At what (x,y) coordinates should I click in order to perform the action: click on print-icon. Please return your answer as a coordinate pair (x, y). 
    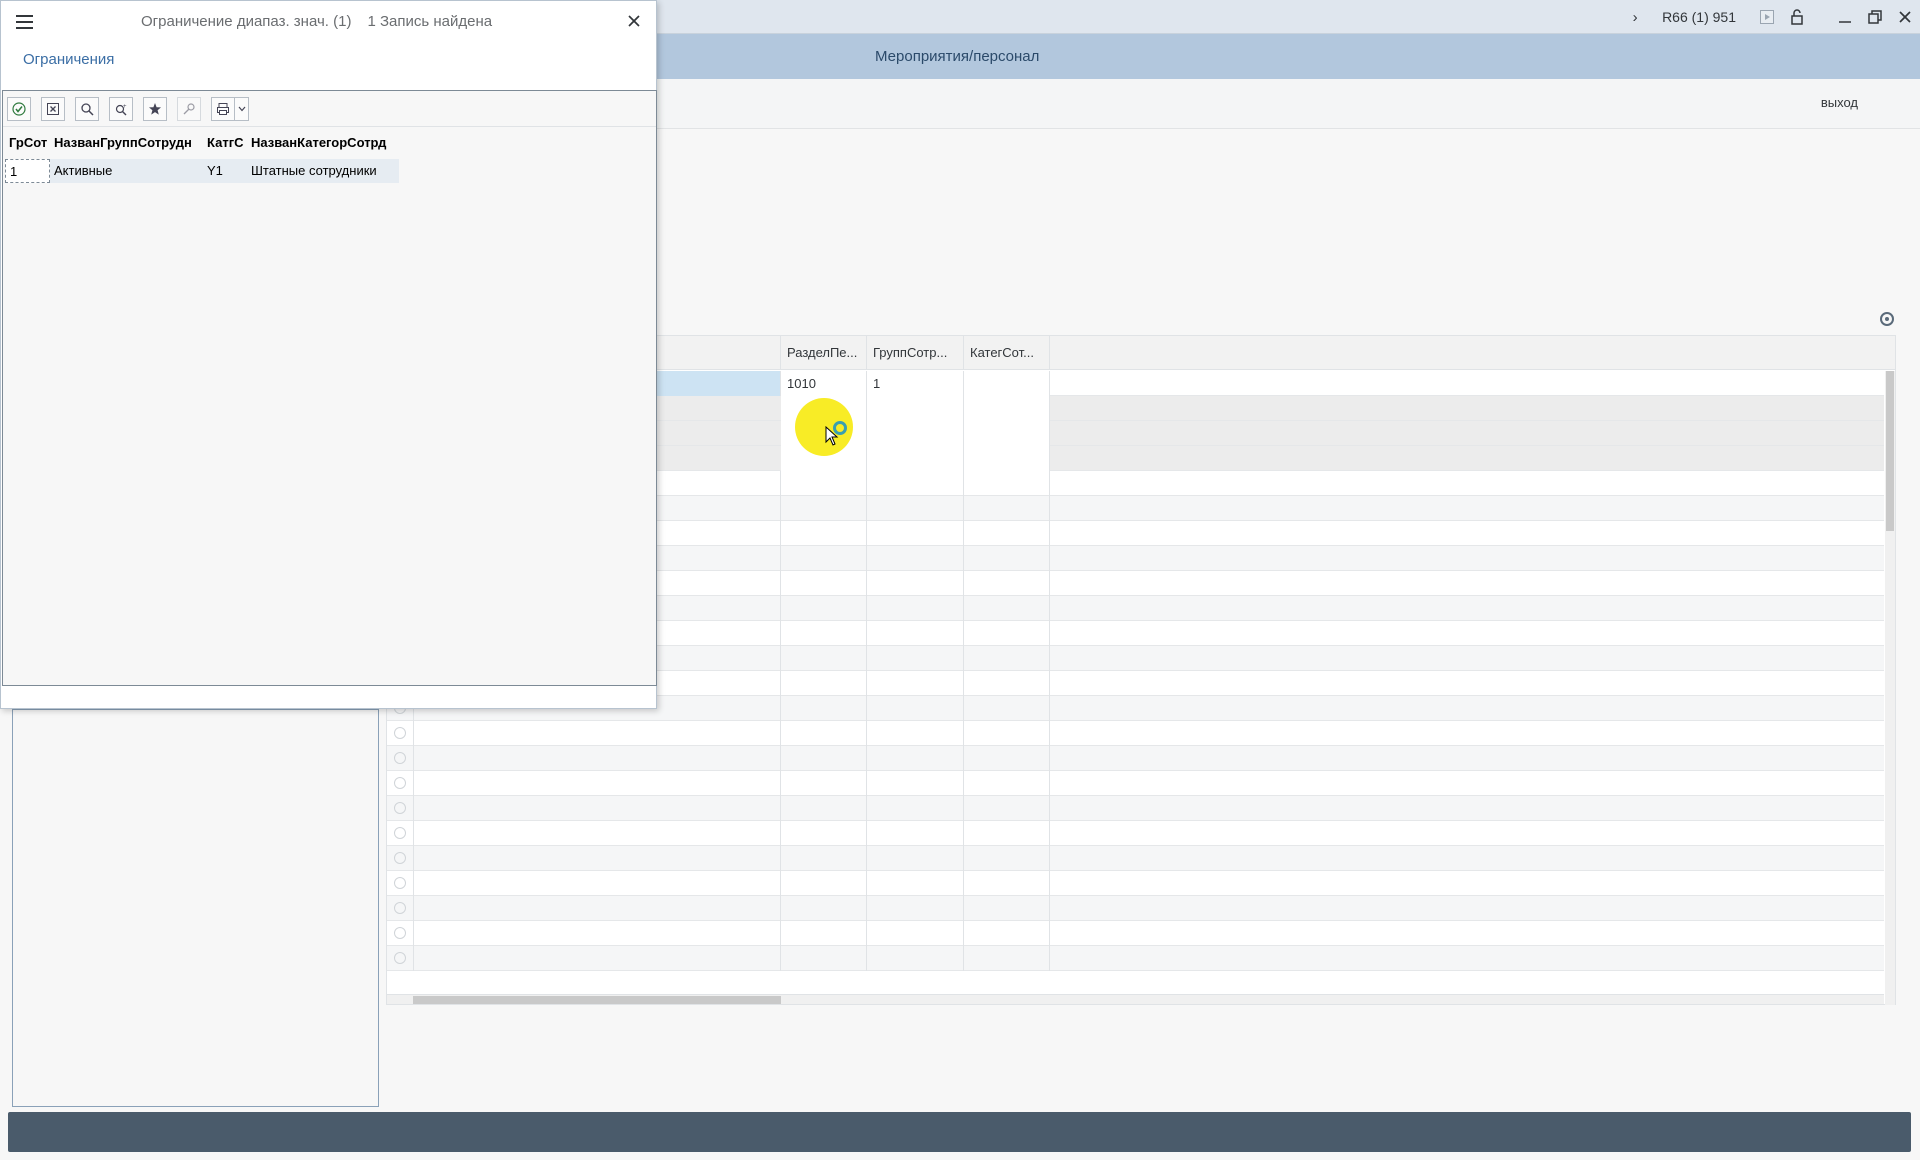
    Looking at the image, I should click on (223, 109).